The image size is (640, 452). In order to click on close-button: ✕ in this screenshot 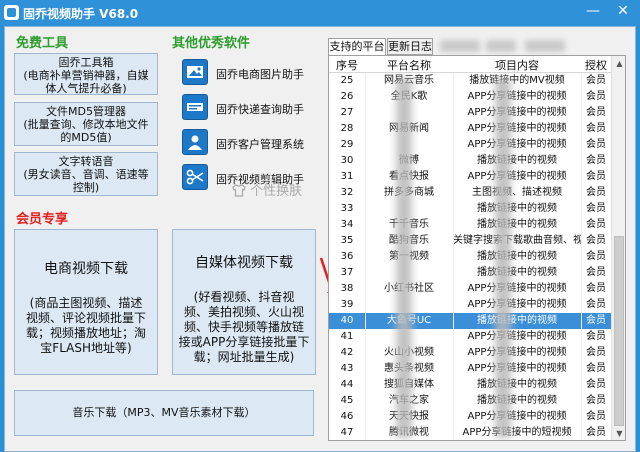, I will do `click(623, 12)`.